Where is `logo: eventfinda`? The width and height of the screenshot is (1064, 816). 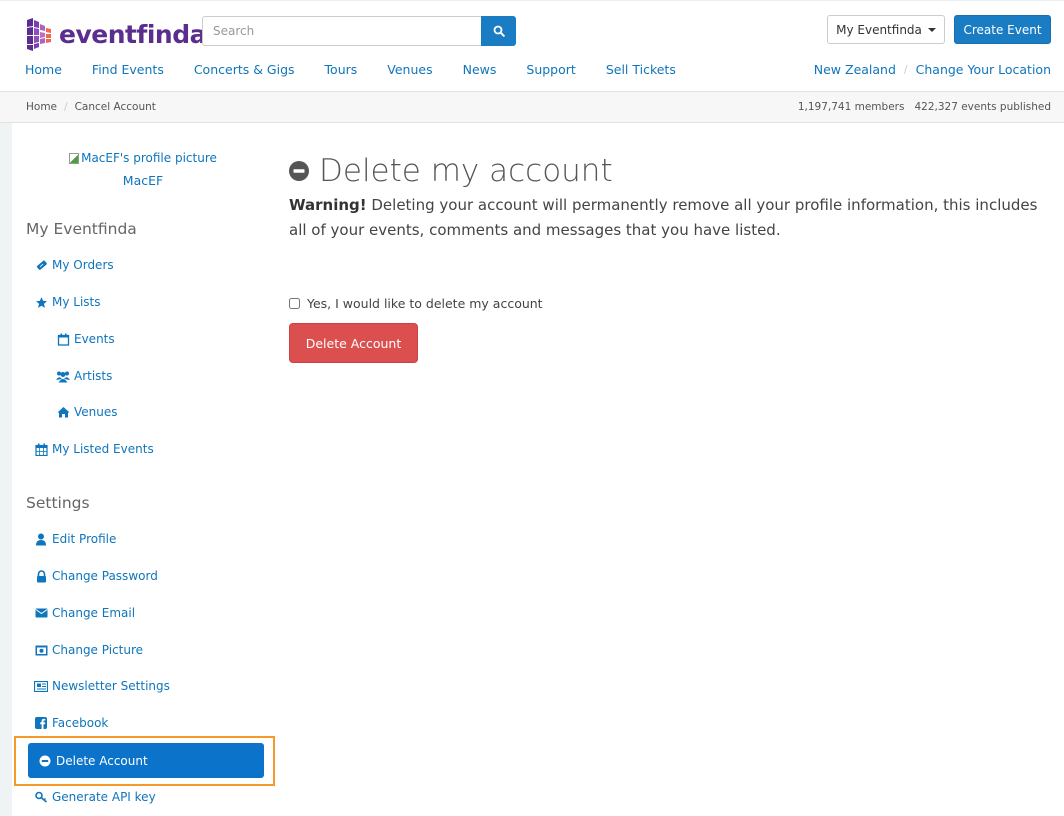
logo: eventfinda is located at coordinates (115, 34).